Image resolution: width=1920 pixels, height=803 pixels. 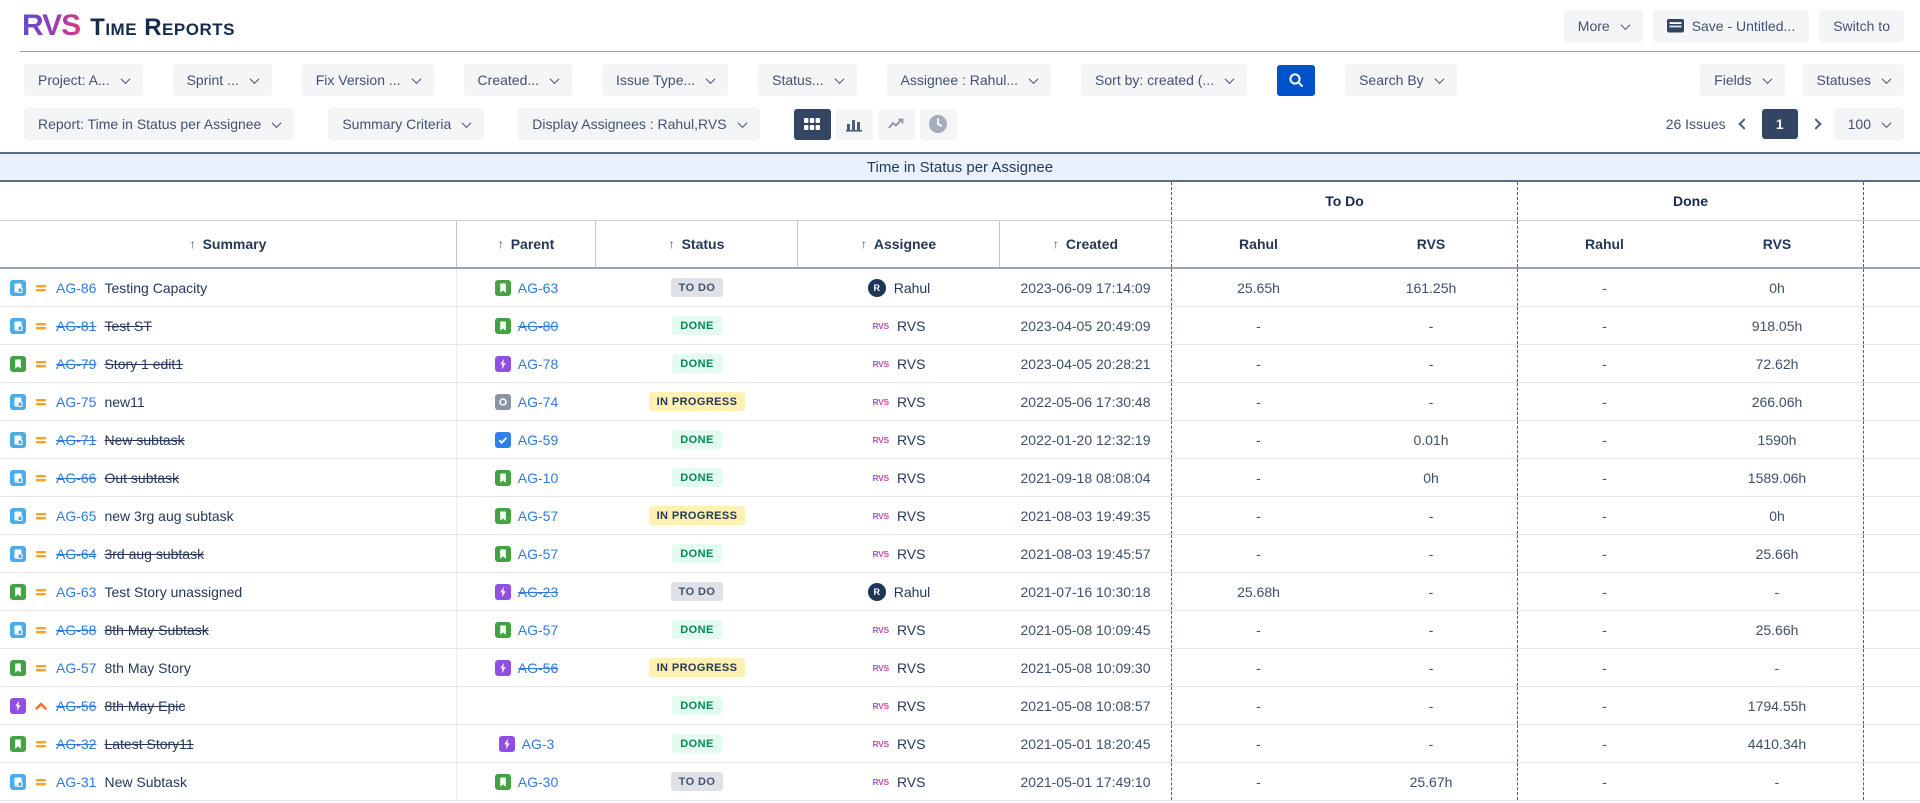 What do you see at coordinates (156, 629) in the screenshot?
I see `issue-summary: 8th May Subtask` at bounding box center [156, 629].